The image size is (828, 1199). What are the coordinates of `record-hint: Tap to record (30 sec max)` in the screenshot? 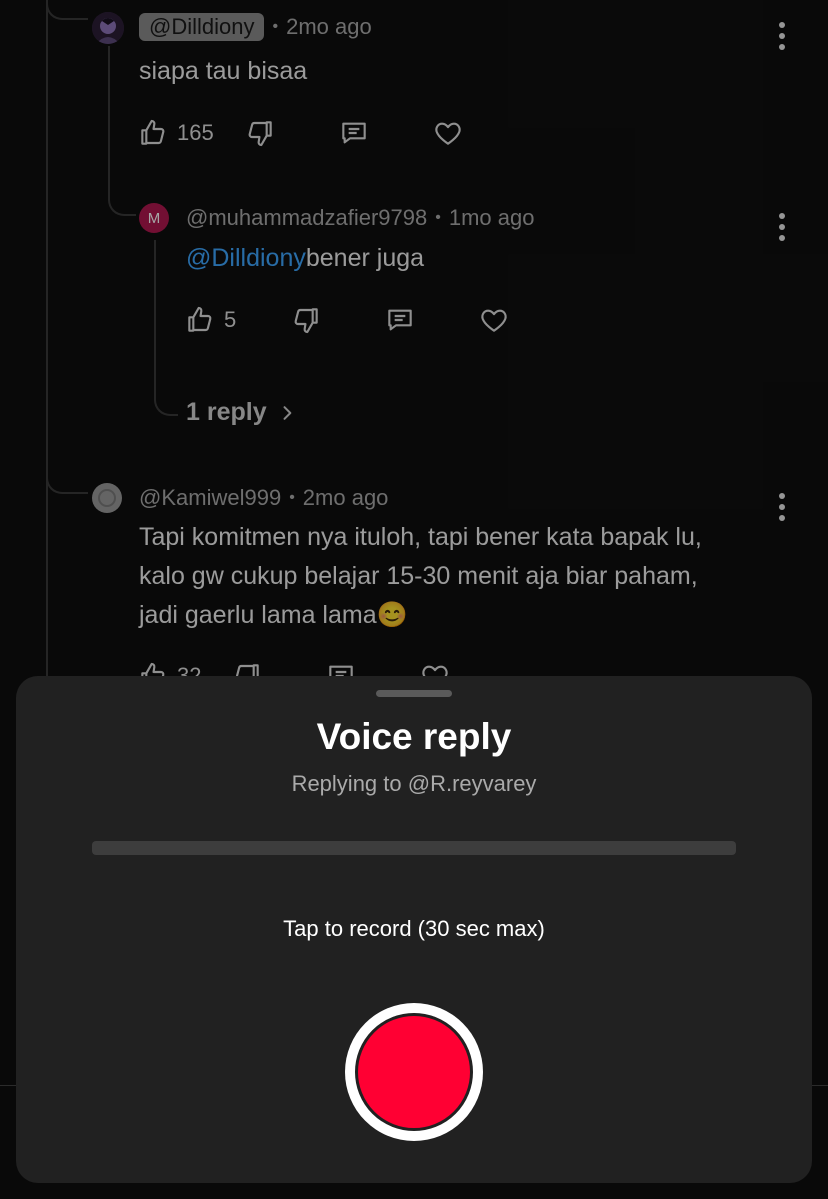 It's located at (414, 928).